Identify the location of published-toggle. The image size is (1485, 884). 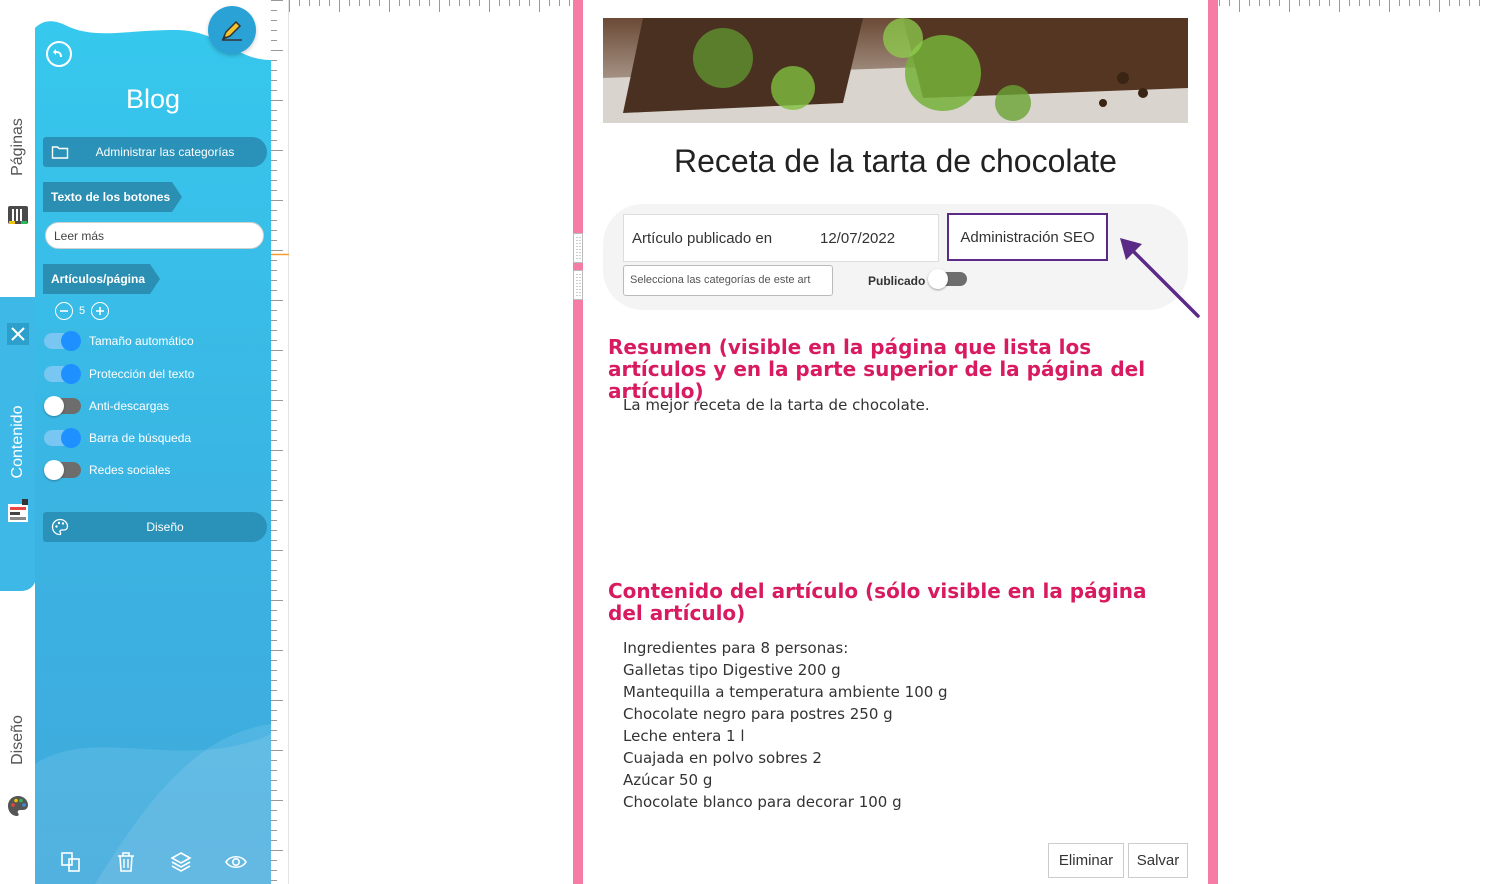
(947, 279).